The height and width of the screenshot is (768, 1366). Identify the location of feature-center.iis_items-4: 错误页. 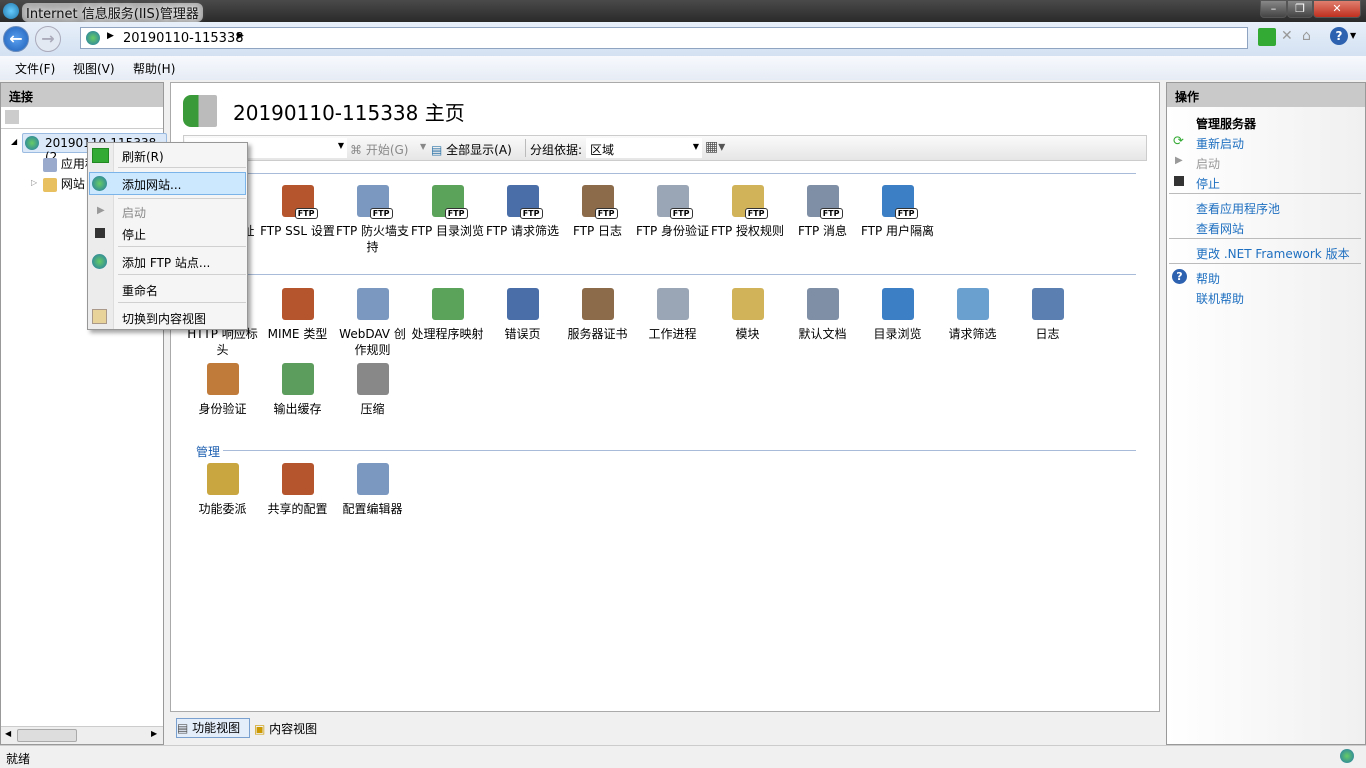
(522, 315).